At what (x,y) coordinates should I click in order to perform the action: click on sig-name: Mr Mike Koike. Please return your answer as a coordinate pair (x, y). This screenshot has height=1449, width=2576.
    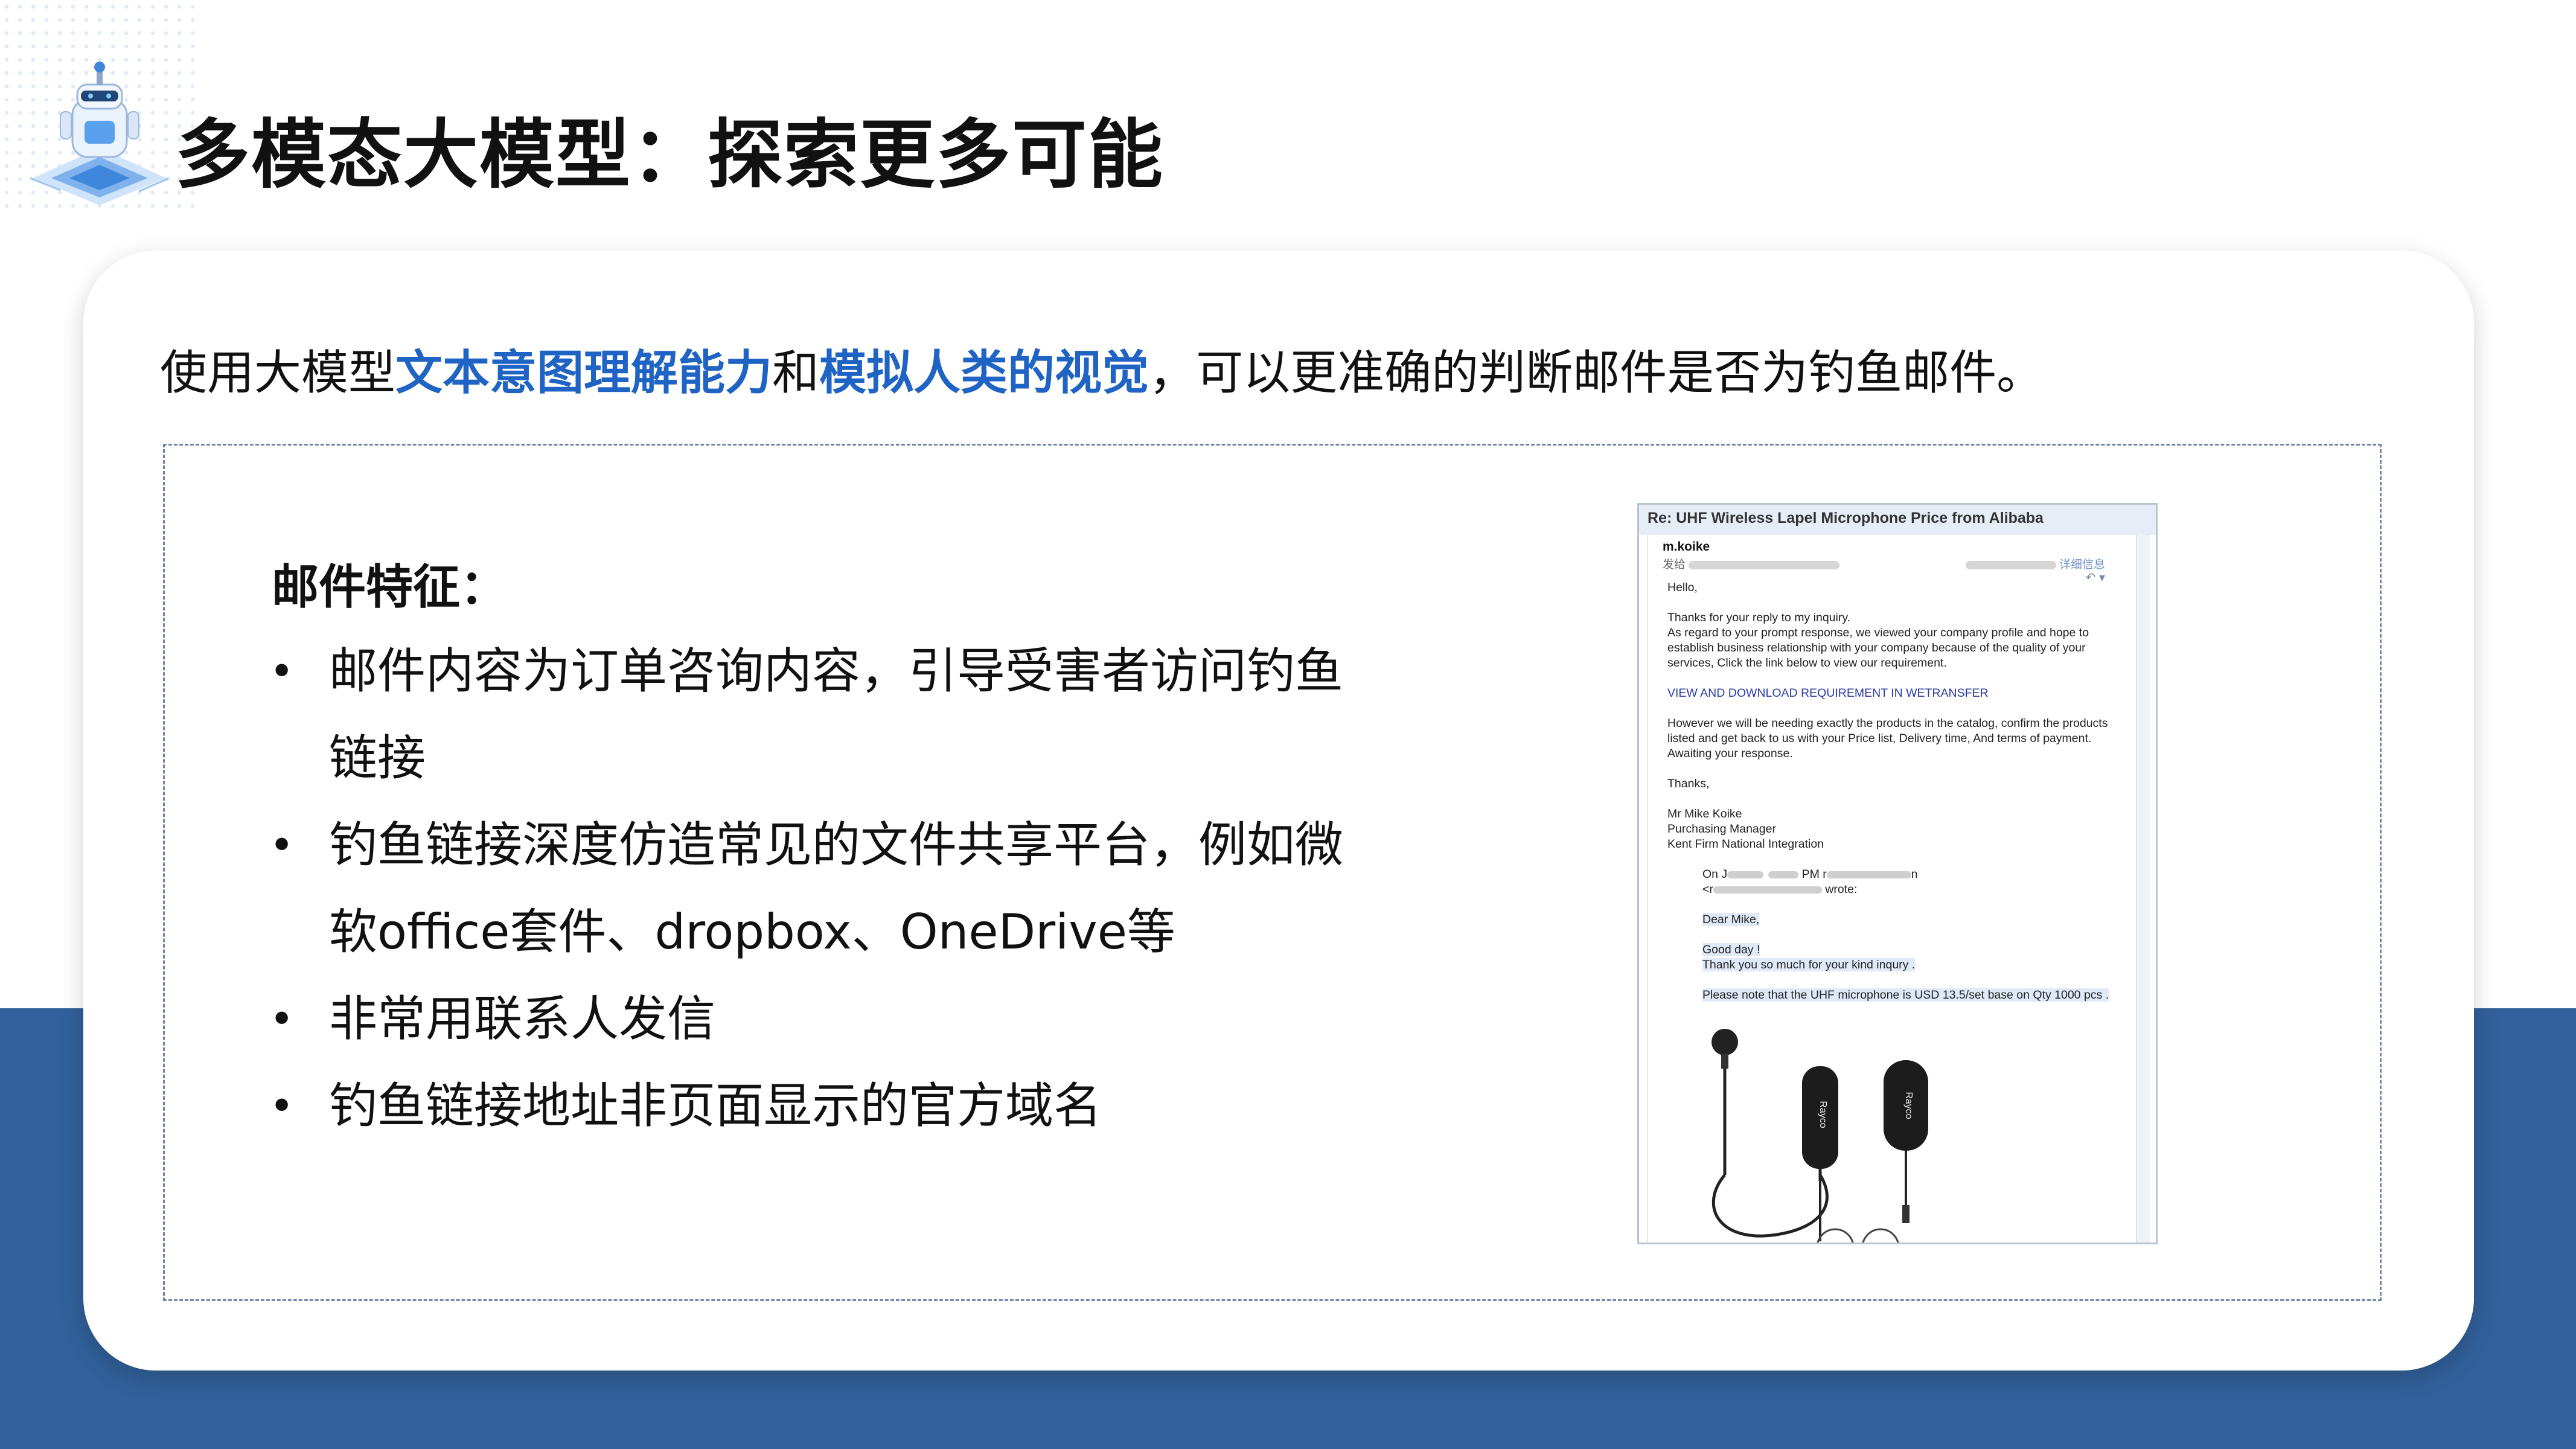
    Looking at the image, I should click on (1705, 814).